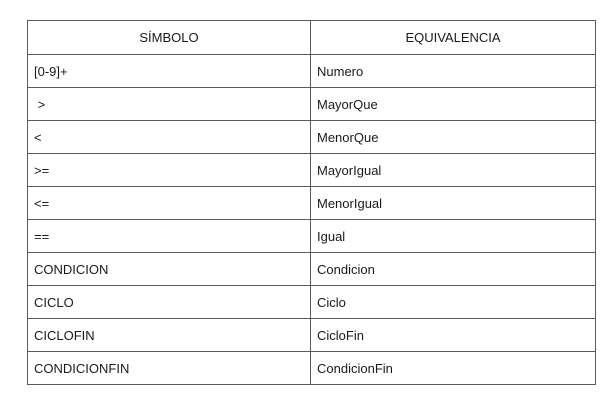  I want to click on symbol-cell: <, so click(169, 137).